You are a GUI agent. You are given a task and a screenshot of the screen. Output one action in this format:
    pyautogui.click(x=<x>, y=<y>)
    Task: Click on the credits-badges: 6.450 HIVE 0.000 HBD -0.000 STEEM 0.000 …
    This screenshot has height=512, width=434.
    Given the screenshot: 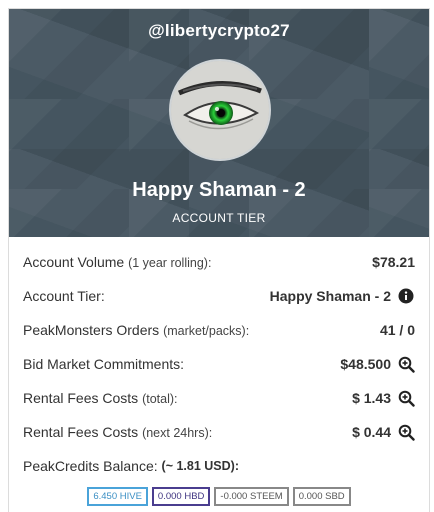 What is the action you would take?
    pyautogui.click(x=219, y=496)
    